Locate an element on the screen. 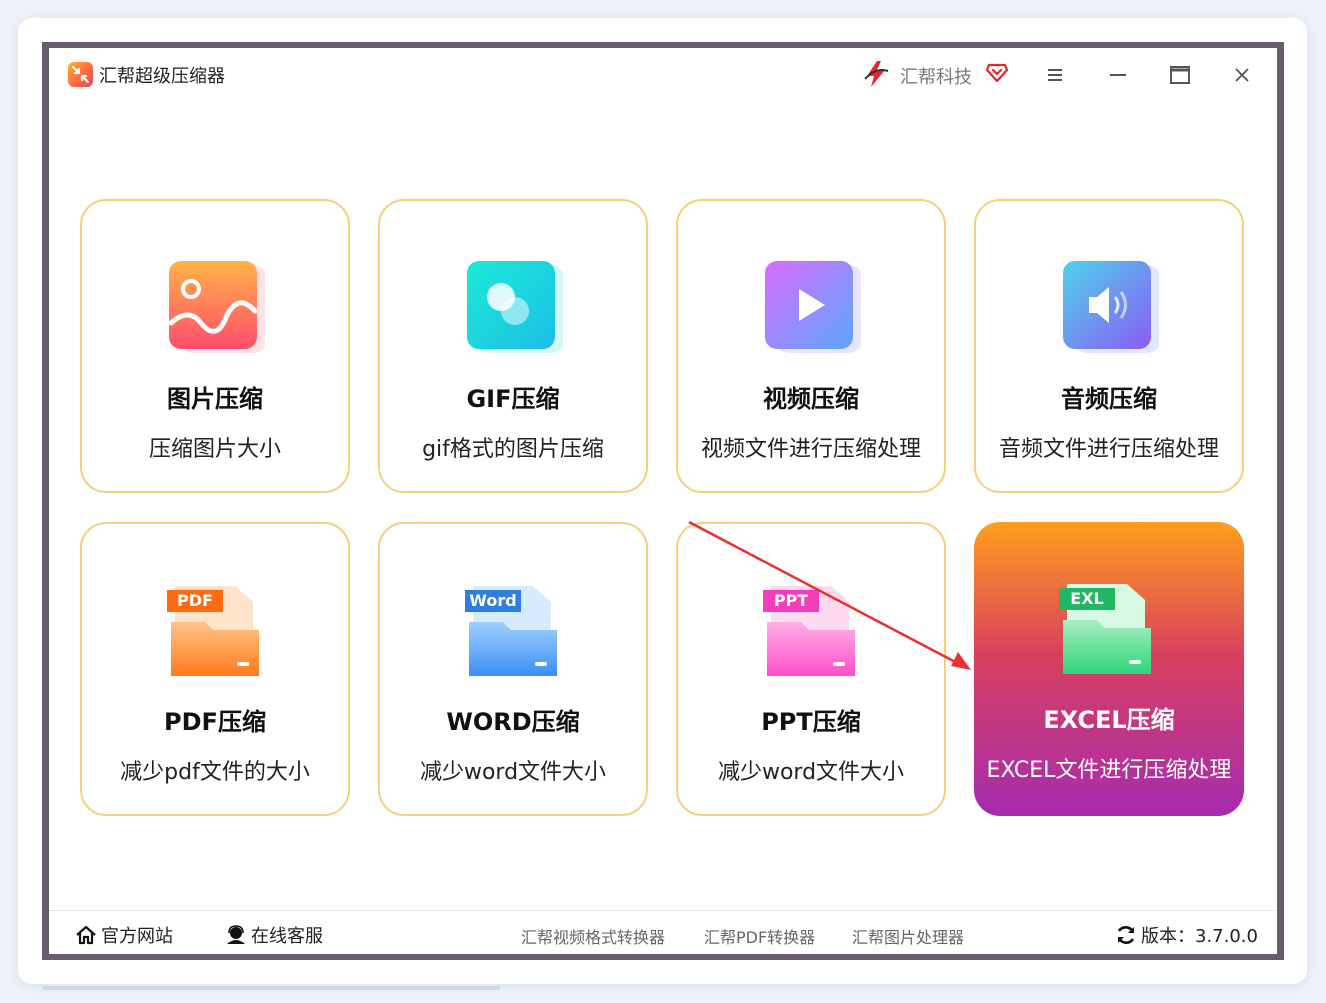 Image resolution: width=1326 pixels, height=1003 pixels. card-video-compress: 视频压缩 视频文件进行压缩处理 is located at coordinates (811, 346).